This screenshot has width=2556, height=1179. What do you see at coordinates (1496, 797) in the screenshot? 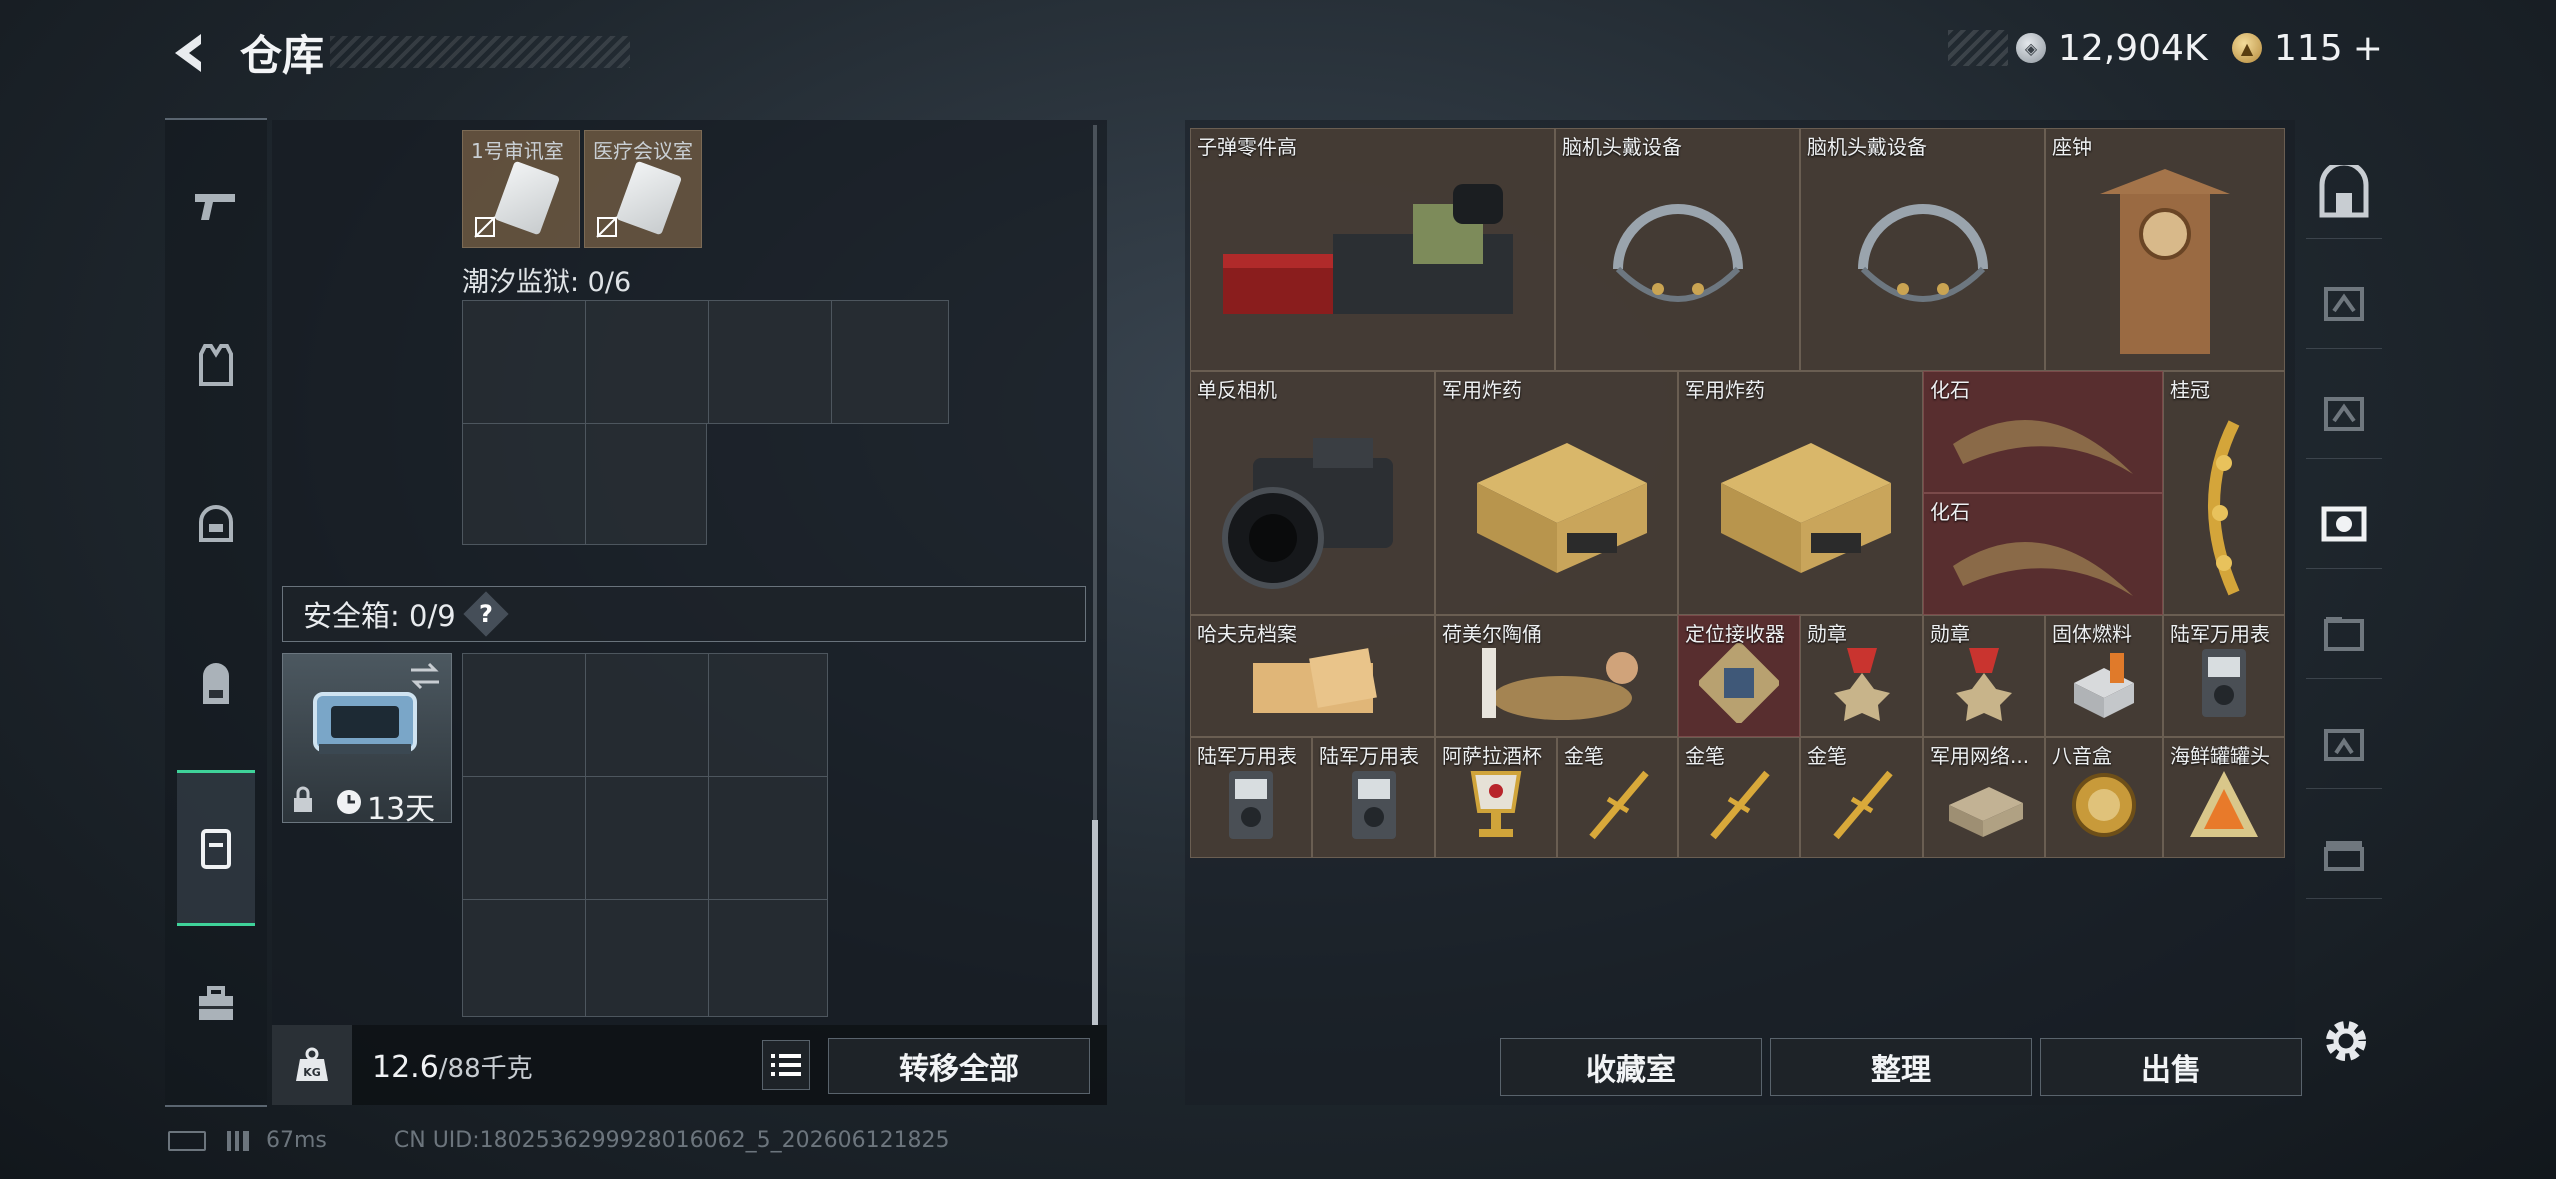
I see `stash-item: 阿萨拉酒杯` at bounding box center [1496, 797].